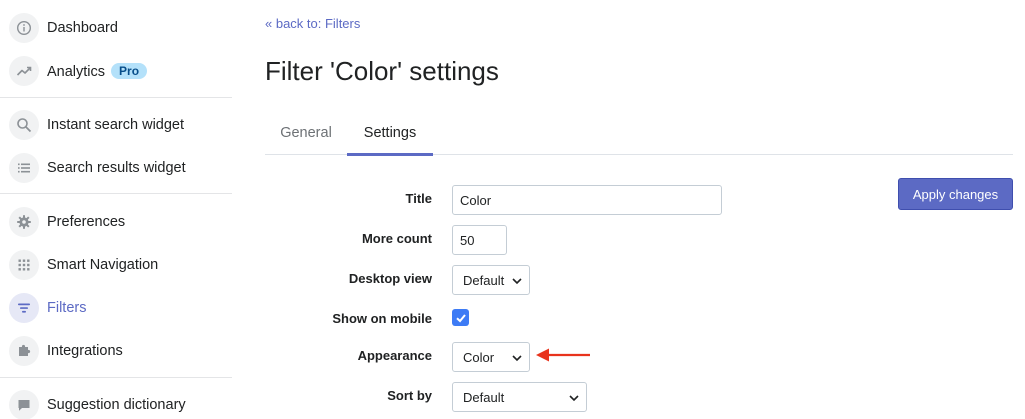 The height and width of the screenshot is (419, 1025). I want to click on grid-icon, so click(24, 265).